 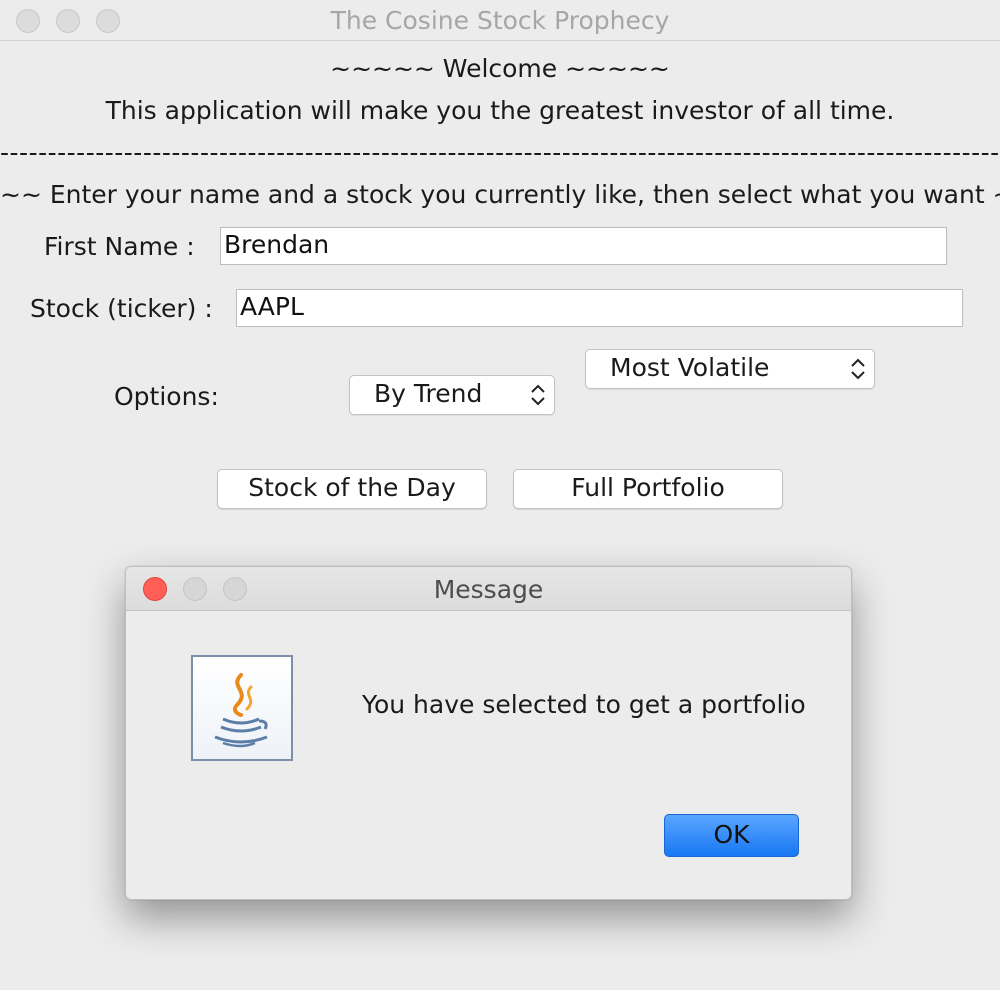 What do you see at coordinates (583, 246) in the screenshot?
I see `first-name-field: Brendan` at bounding box center [583, 246].